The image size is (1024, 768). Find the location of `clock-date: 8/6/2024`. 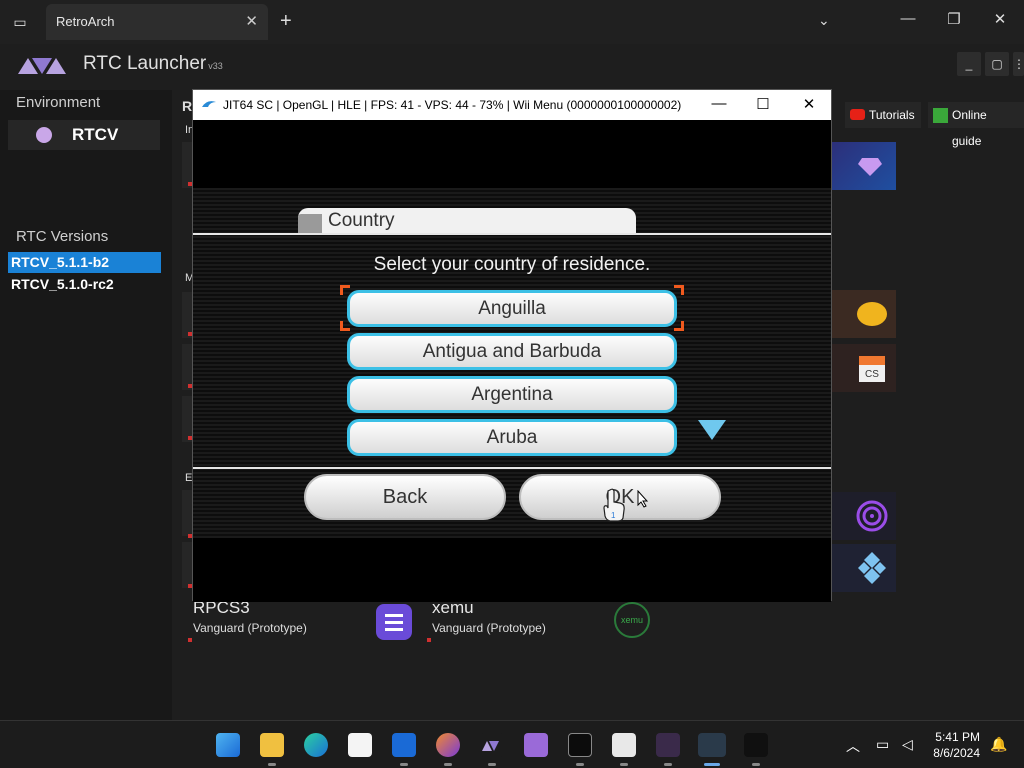

clock-date: 8/6/2024 is located at coordinates (956, 753).